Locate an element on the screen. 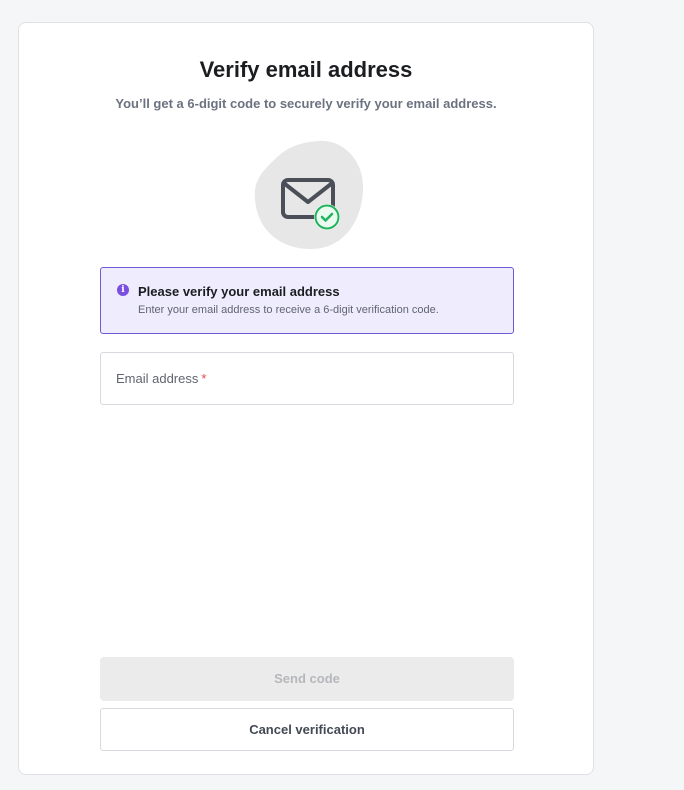 The image size is (684, 790). page-title: Verify email address is located at coordinates (306, 69).